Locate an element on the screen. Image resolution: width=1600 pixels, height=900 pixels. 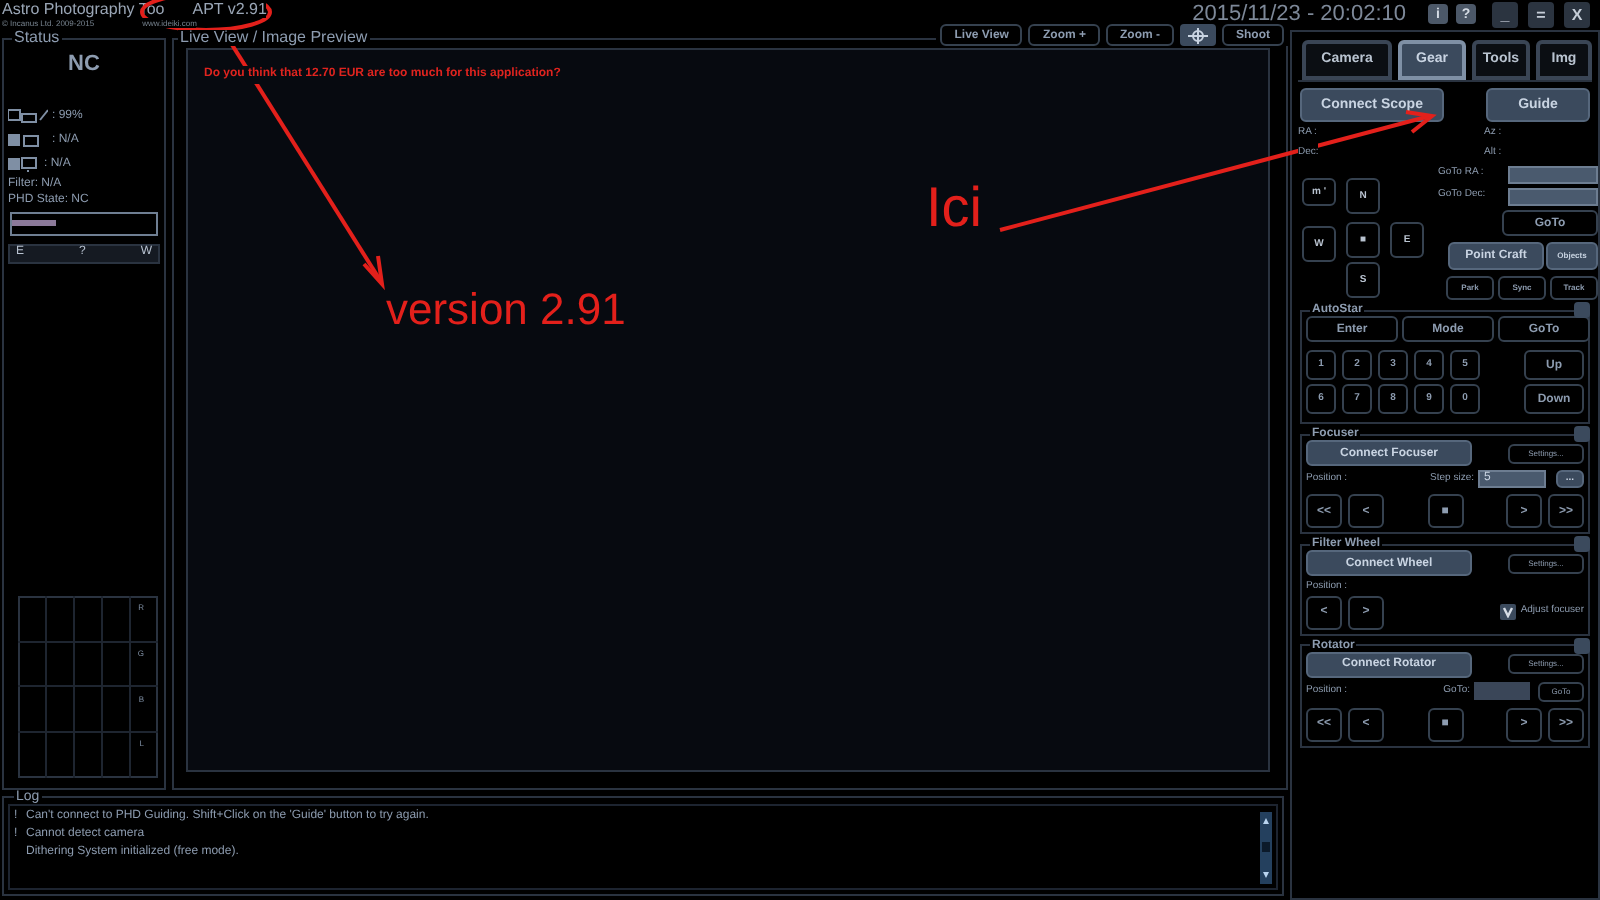
checkbox is located at coordinates (1508, 612).